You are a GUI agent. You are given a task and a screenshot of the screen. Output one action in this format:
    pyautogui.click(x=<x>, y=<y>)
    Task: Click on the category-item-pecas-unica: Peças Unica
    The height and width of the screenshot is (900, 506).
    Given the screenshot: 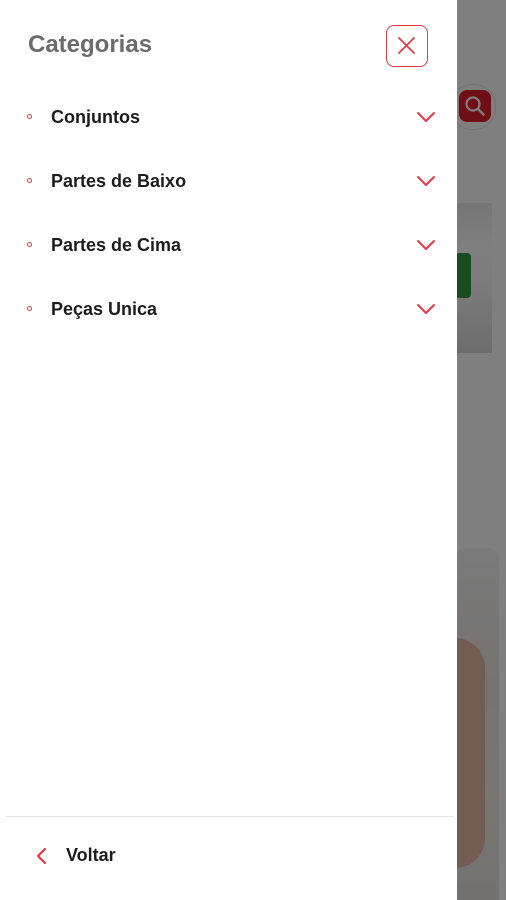 What is the action you would take?
    pyautogui.click(x=228, y=309)
    